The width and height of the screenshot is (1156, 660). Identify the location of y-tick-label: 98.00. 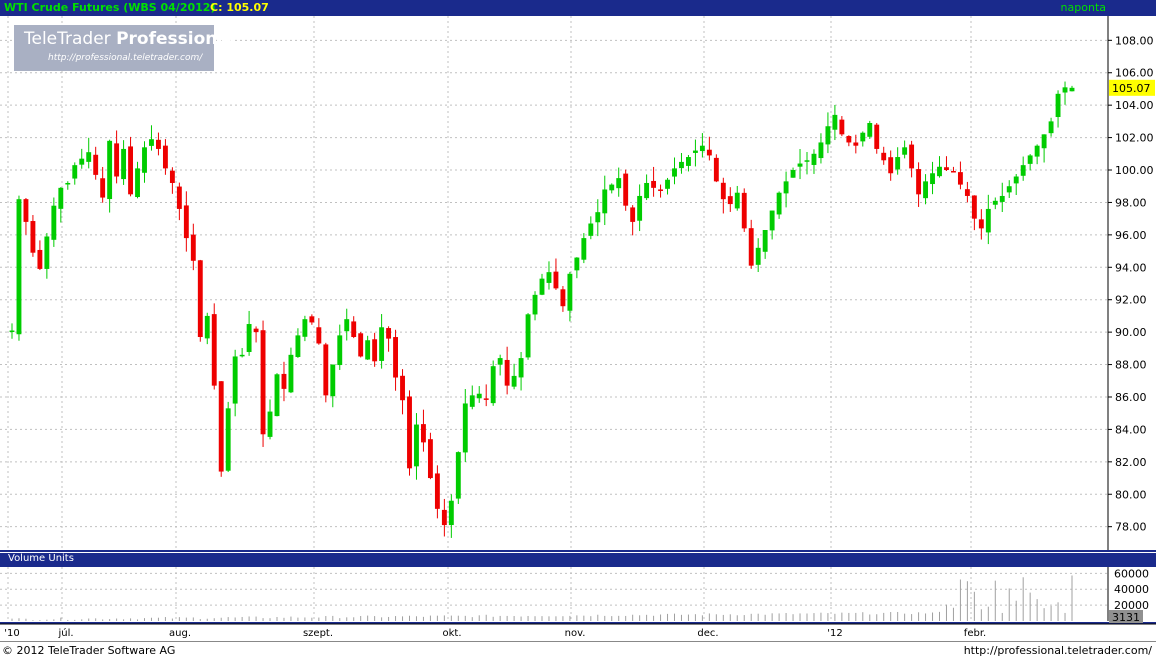
(1131, 202).